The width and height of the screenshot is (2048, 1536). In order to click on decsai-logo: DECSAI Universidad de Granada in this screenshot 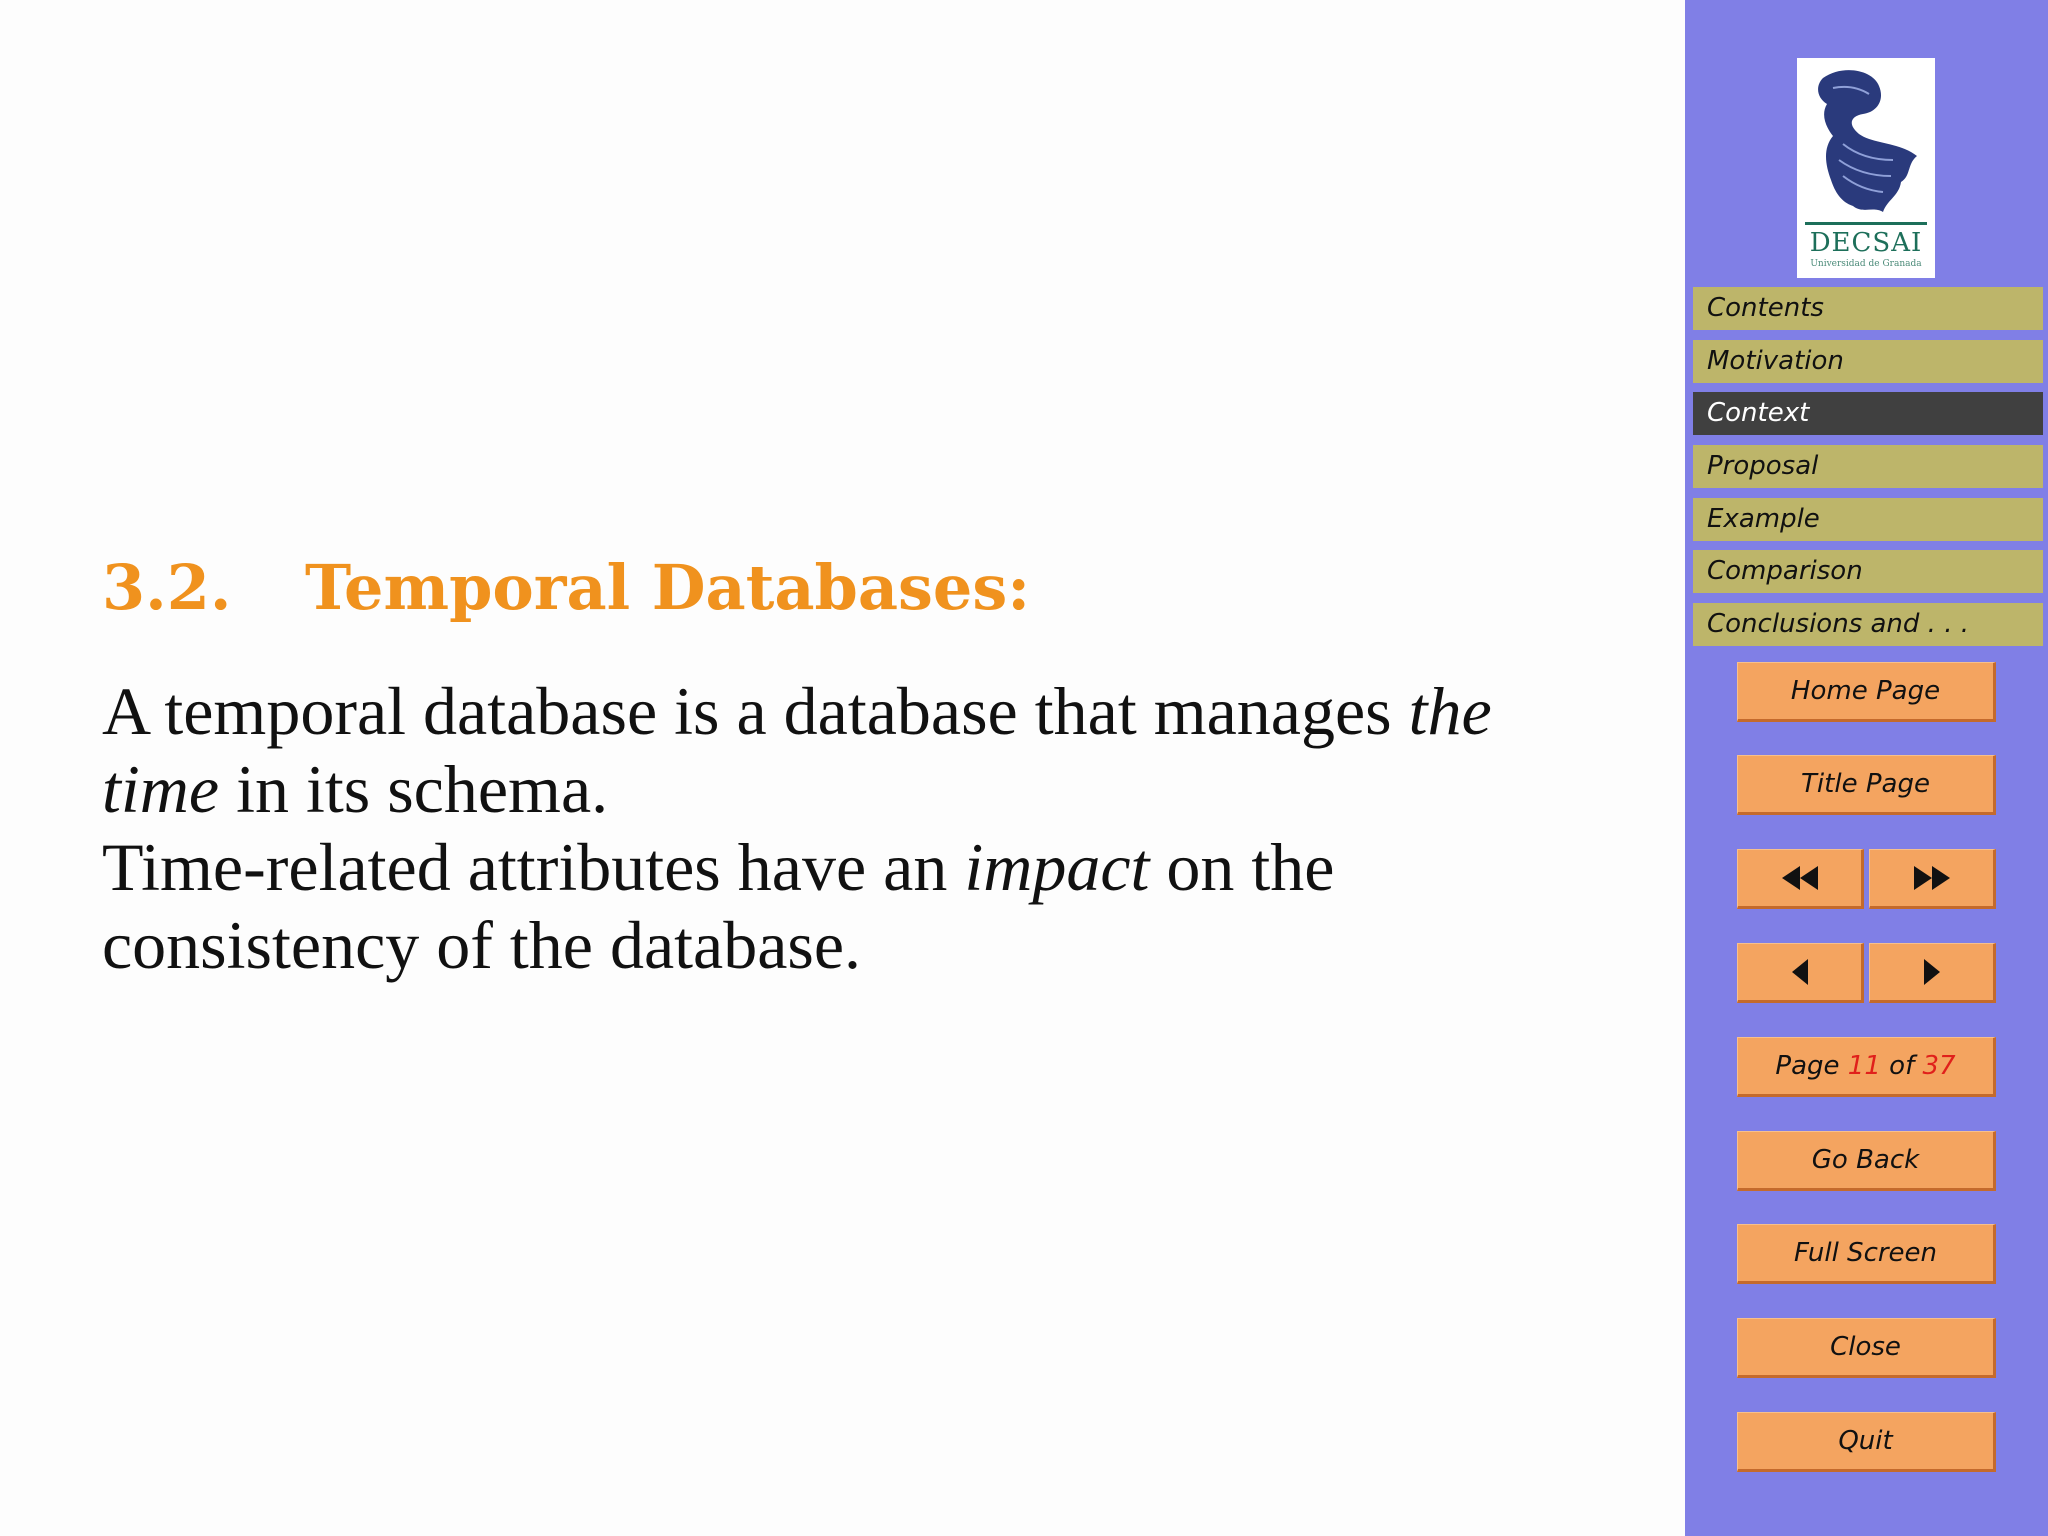, I will do `click(1866, 168)`.